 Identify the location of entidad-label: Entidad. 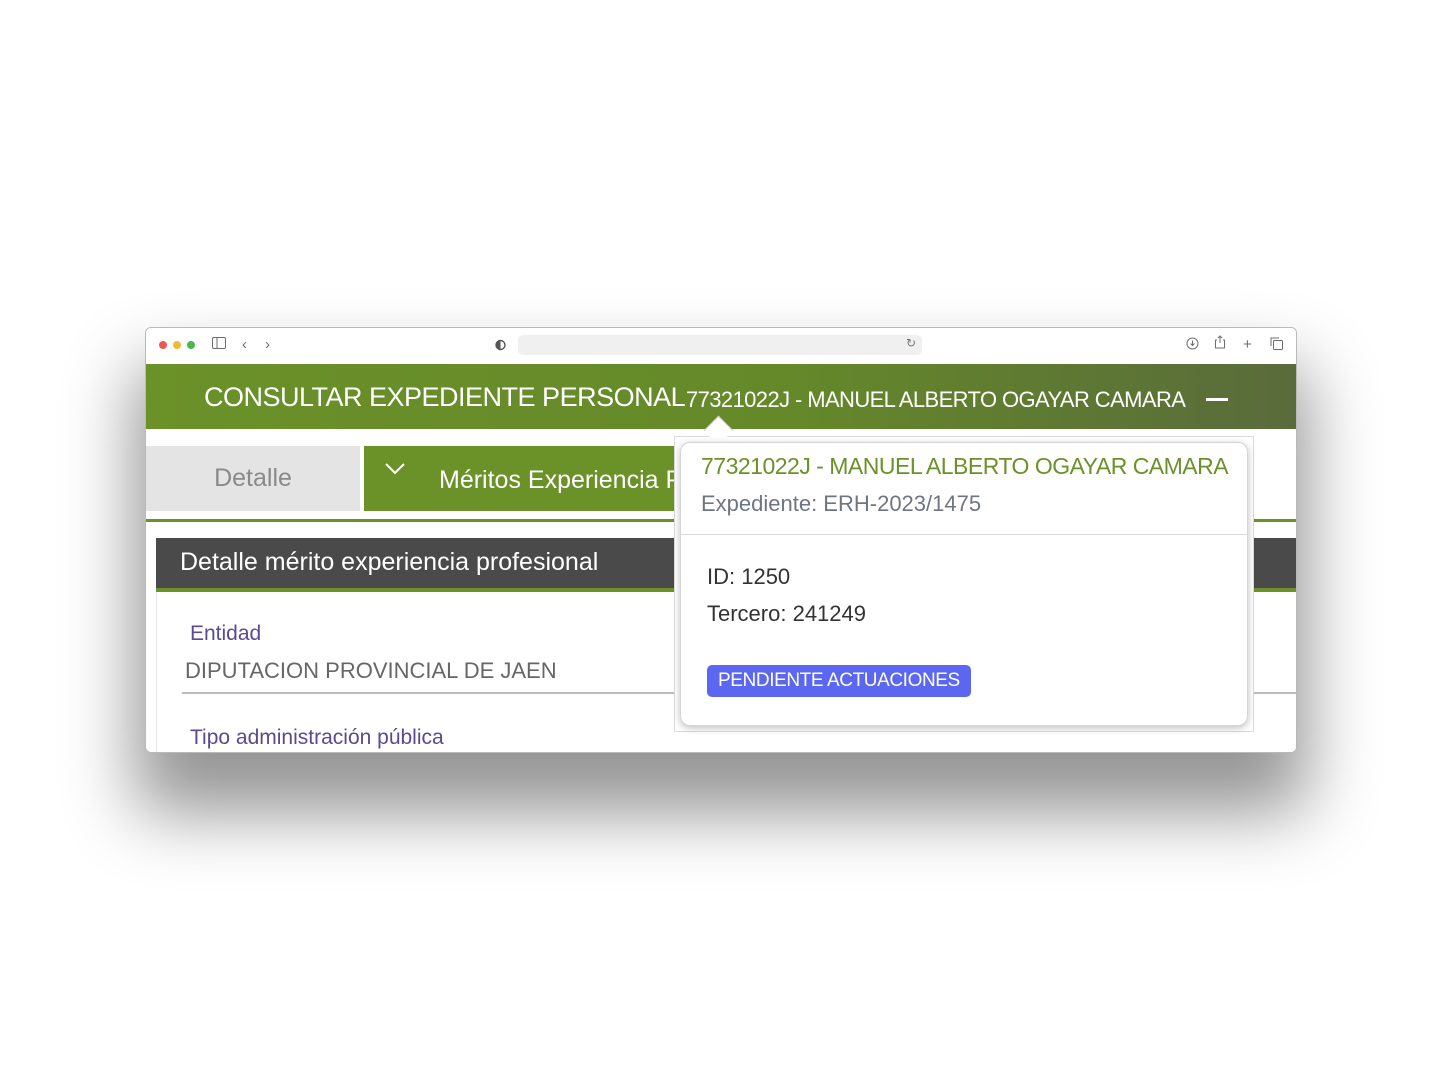
(226, 633).